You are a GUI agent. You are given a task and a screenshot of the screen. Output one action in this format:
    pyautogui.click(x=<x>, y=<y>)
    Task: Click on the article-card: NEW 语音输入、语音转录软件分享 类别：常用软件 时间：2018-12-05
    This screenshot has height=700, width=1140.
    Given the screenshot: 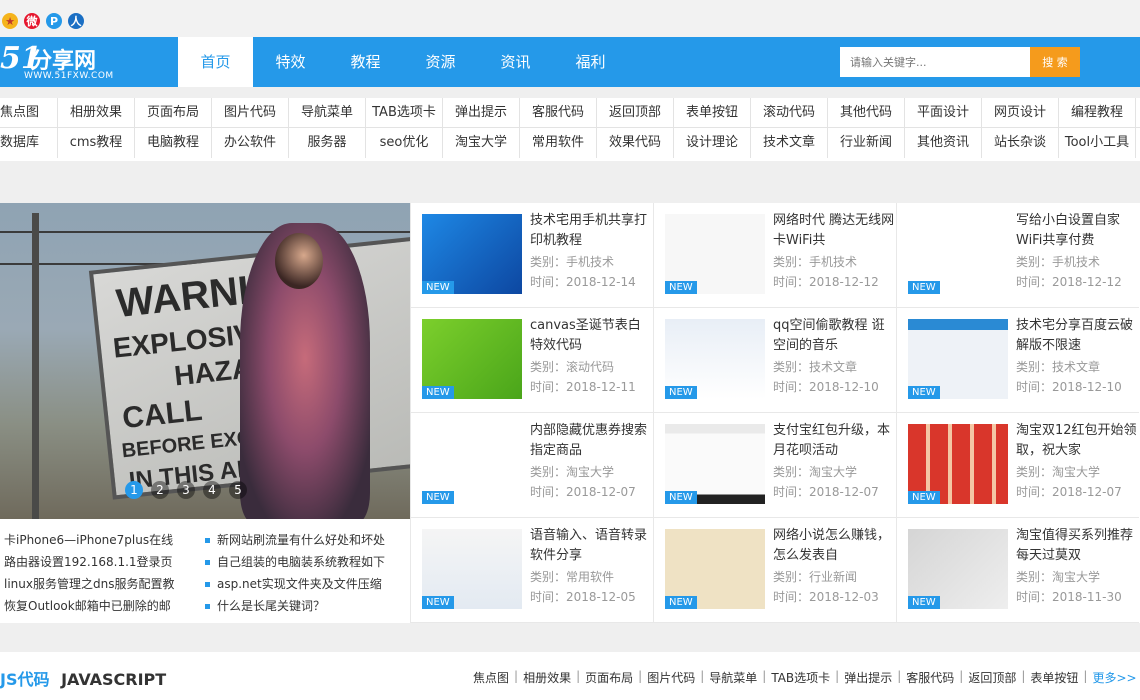 What is the action you would take?
    pyautogui.click(x=531, y=570)
    